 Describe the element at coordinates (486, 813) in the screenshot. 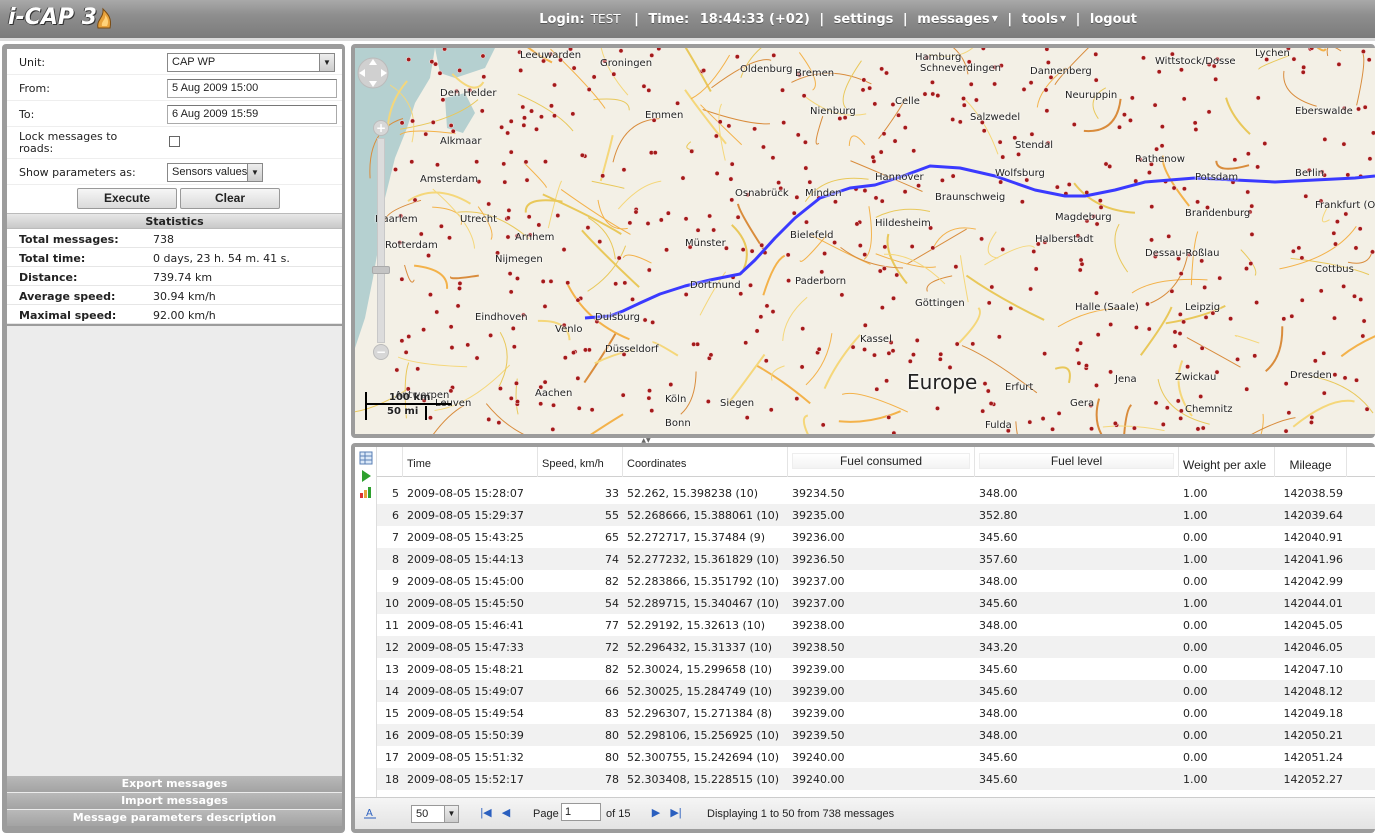

I see `first-page-icon: |◀` at that location.